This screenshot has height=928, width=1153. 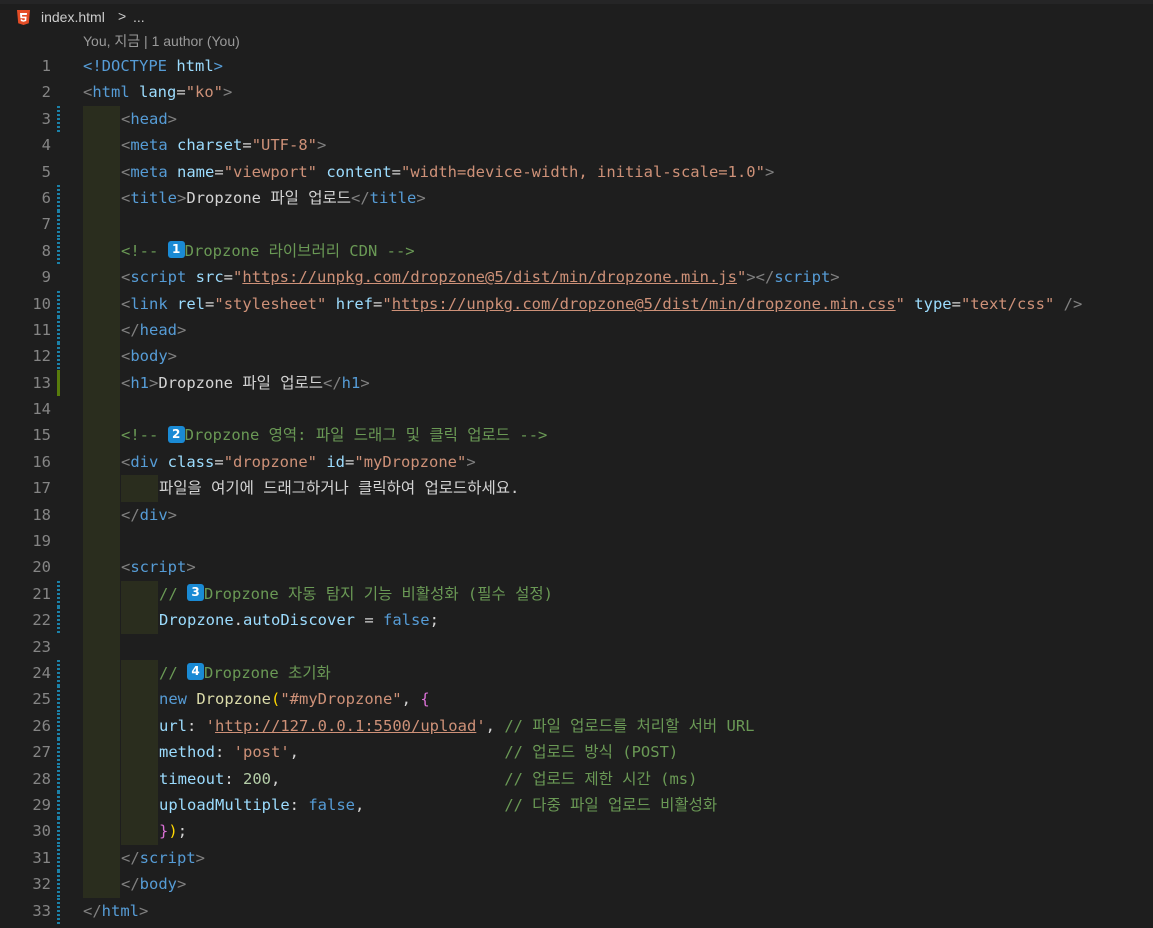 What do you see at coordinates (576, 646) in the screenshot?
I see `code-line: 23` at bounding box center [576, 646].